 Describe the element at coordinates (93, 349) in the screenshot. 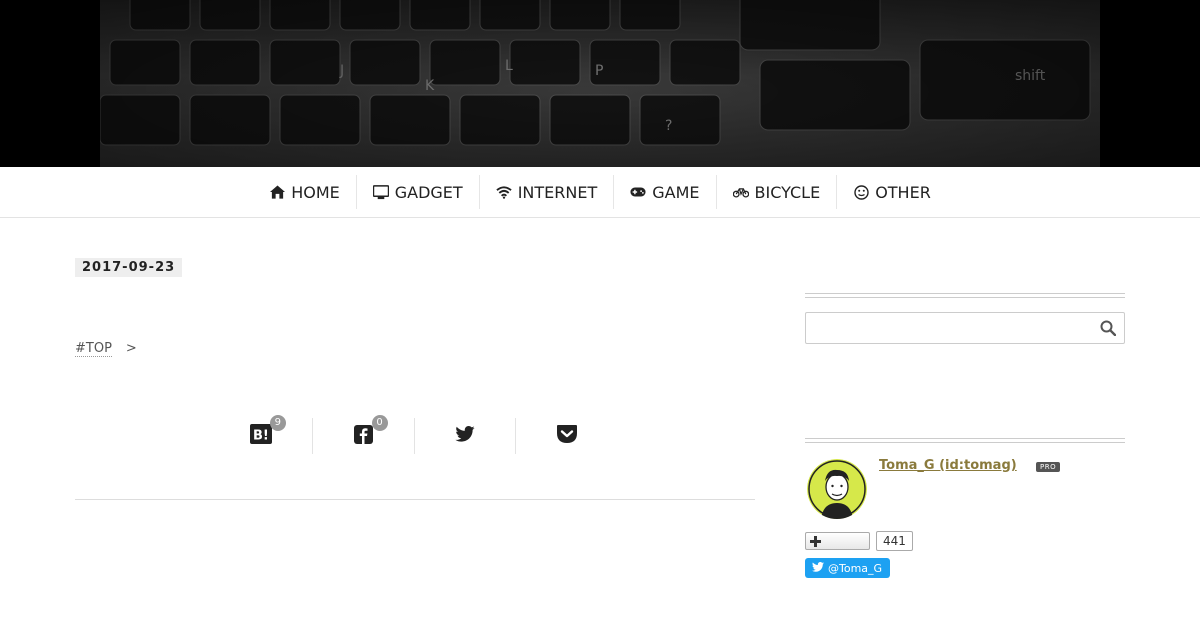

I see `breadcrumb-top-link: #TOP` at that location.